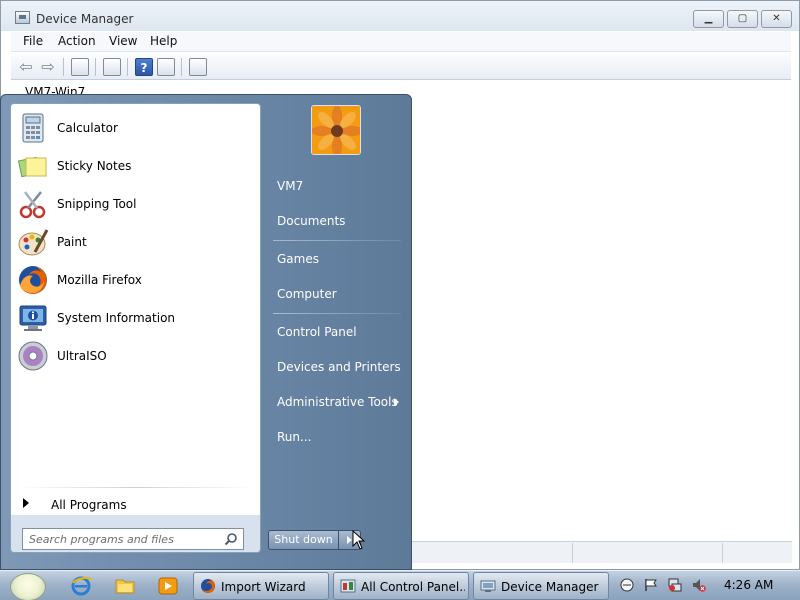  What do you see at coordinates (748, 585) in the screenshot?
I see `clock: 4:26 AM` at bounding box center [748, 585].